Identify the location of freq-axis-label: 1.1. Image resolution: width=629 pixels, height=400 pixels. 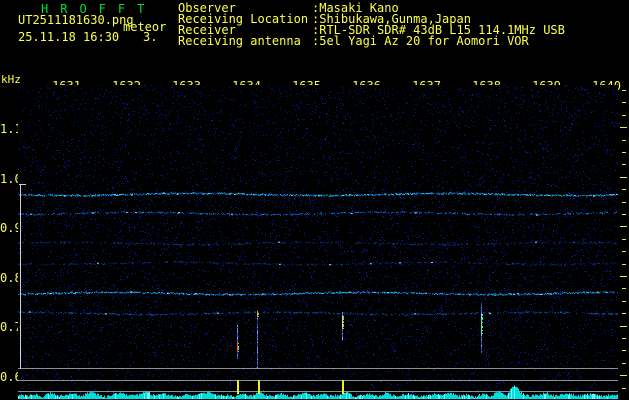
(11, 129).